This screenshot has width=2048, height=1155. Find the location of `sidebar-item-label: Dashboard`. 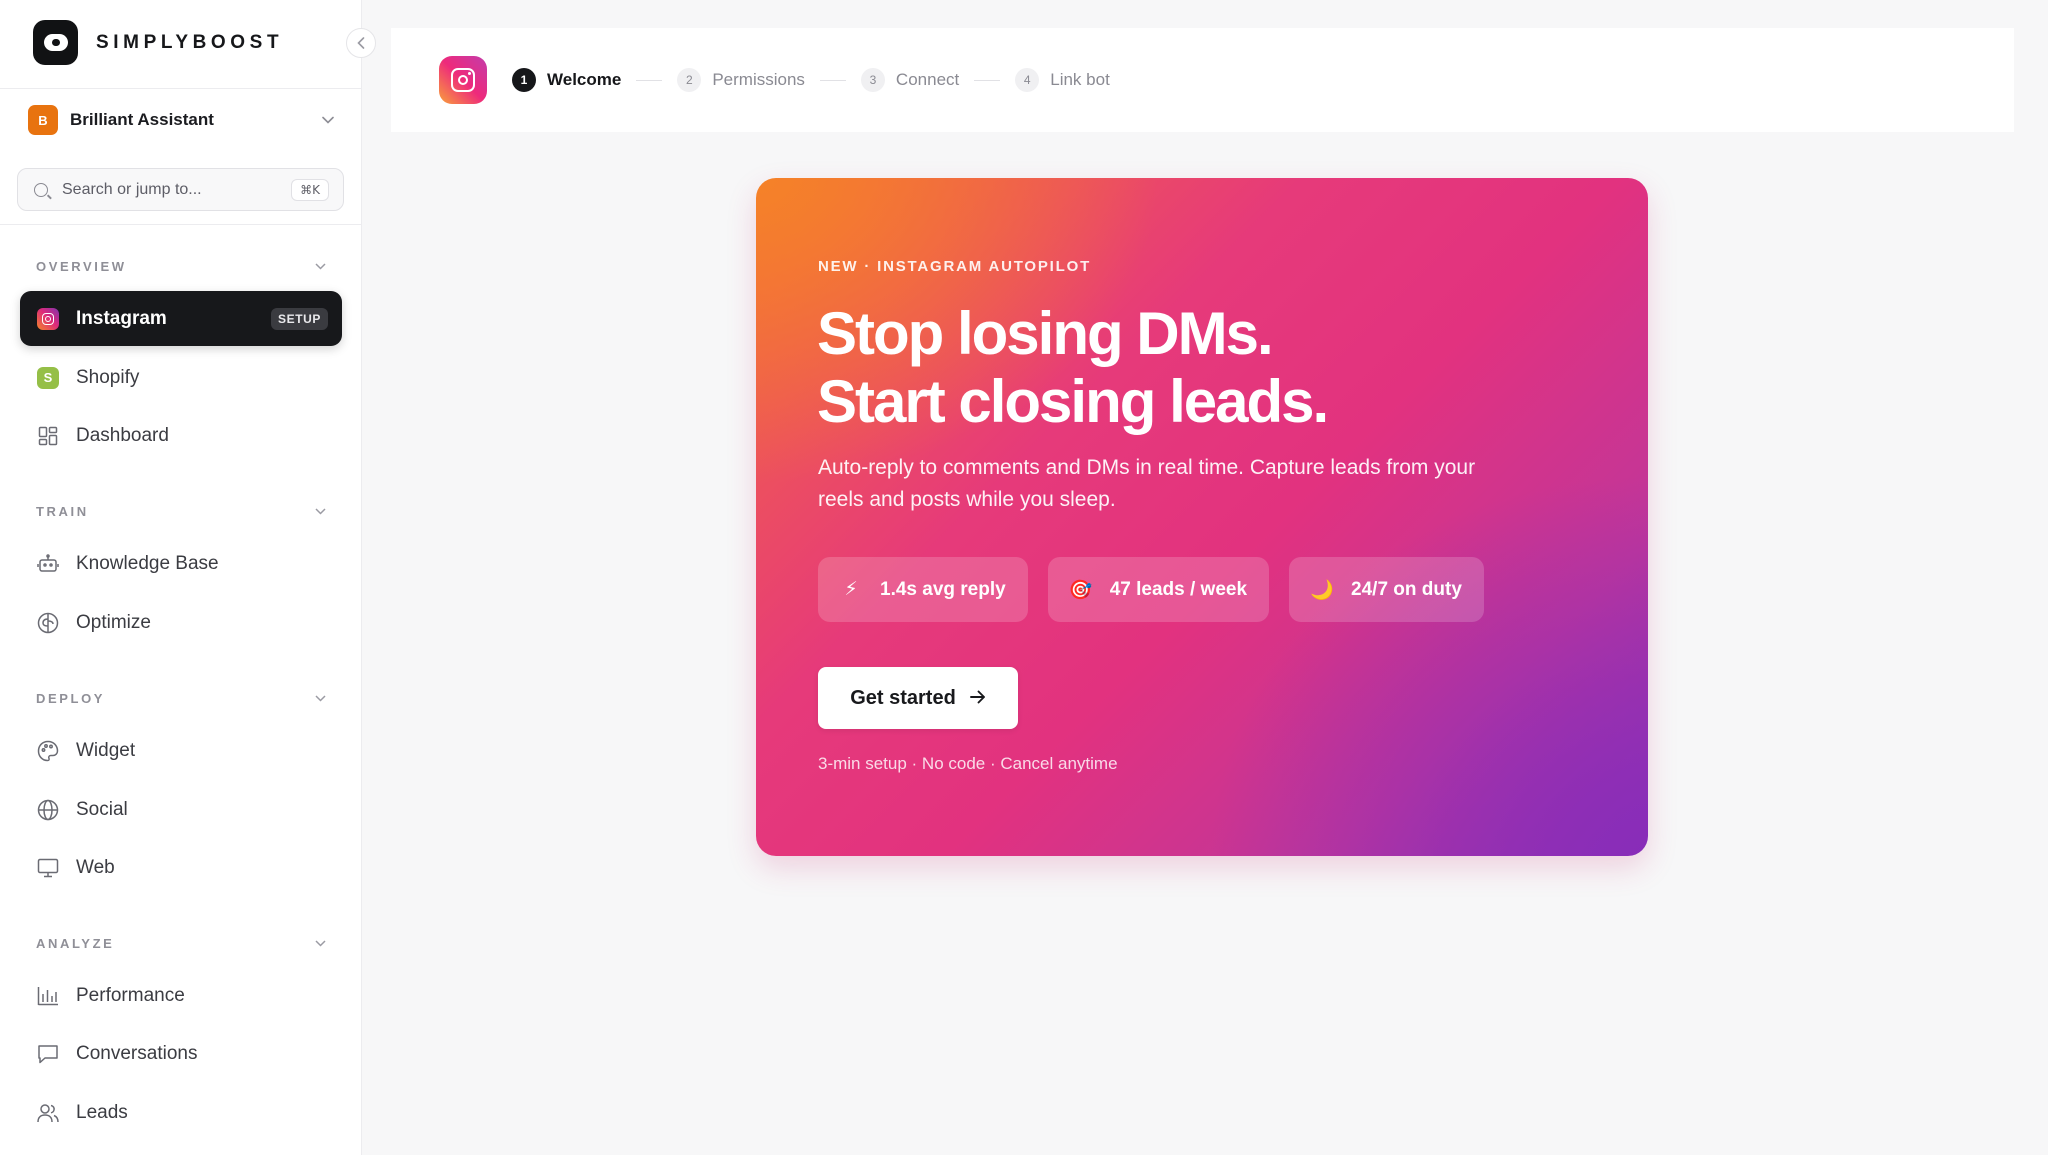

sidebar-item-label: Dashboard is located at coordinates (122, 435).